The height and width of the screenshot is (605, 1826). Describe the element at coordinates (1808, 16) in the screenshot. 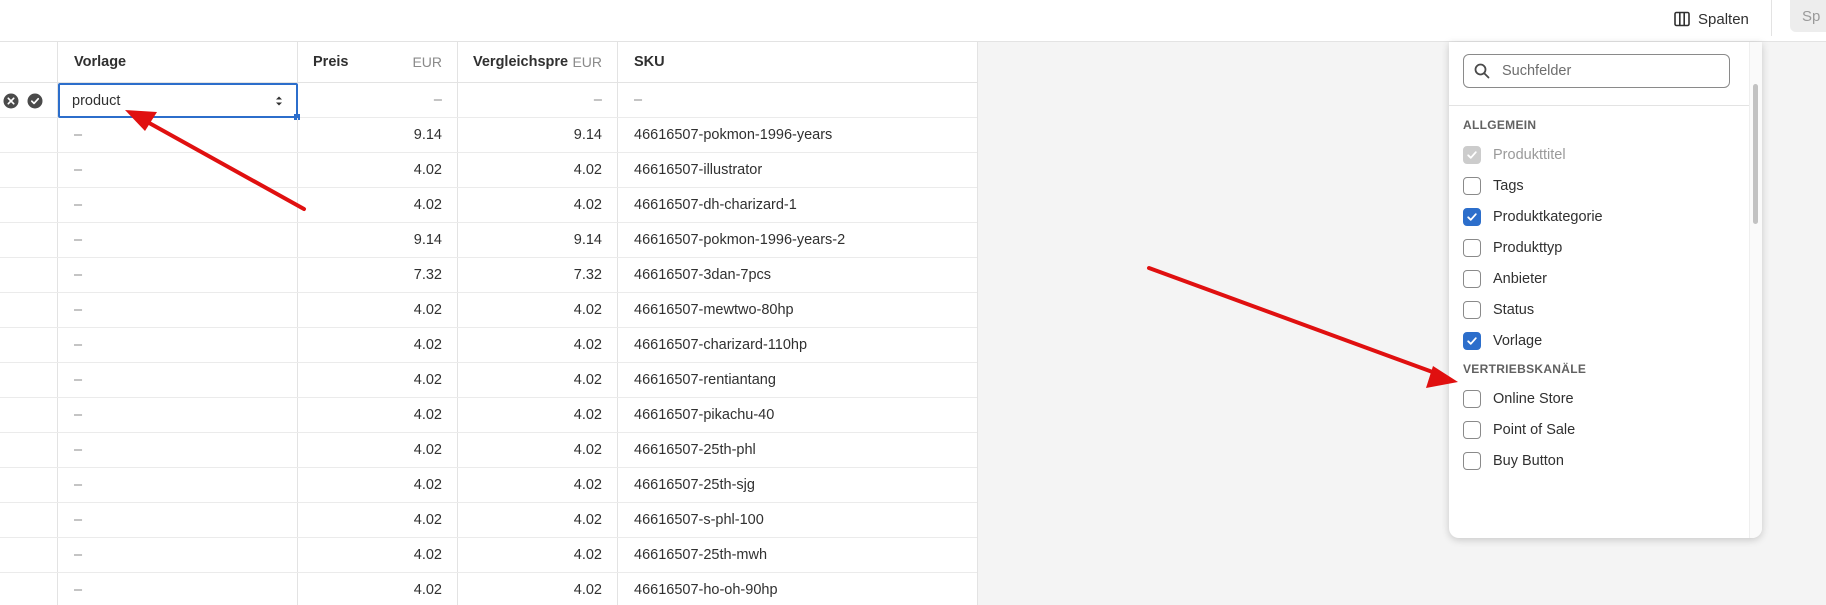

I see `clipped-button: Sp` at that location.